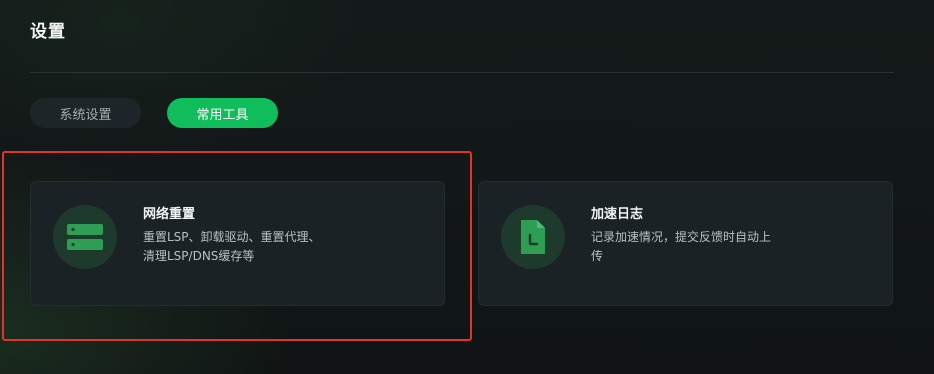  Describe the element at coordinates (48, 32) in the screenshot. I see `page-title: 设置` at that location.